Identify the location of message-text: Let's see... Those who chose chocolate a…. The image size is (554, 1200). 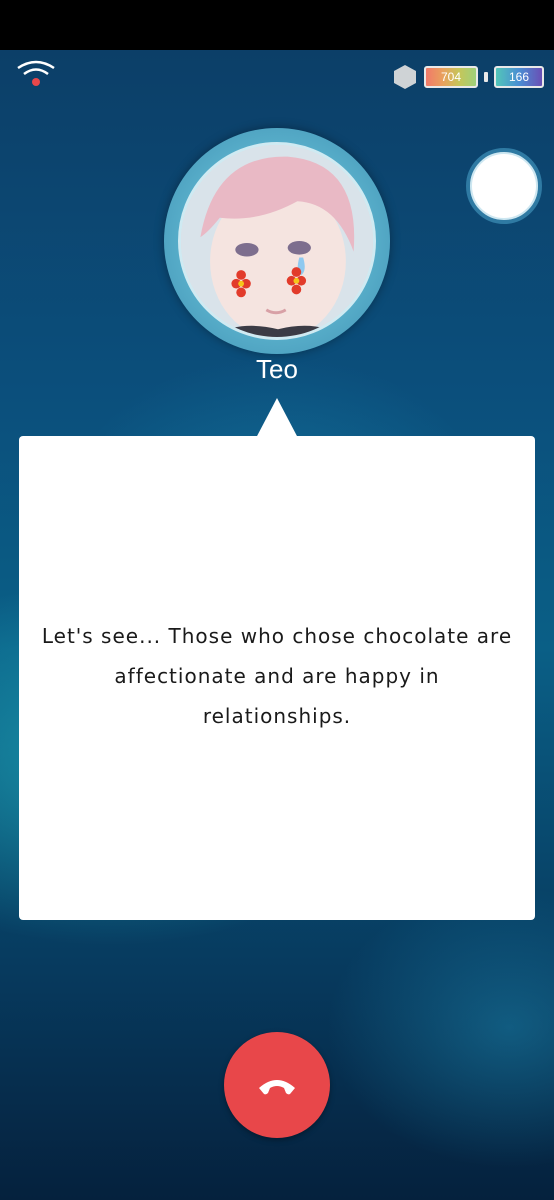
(277, 676).